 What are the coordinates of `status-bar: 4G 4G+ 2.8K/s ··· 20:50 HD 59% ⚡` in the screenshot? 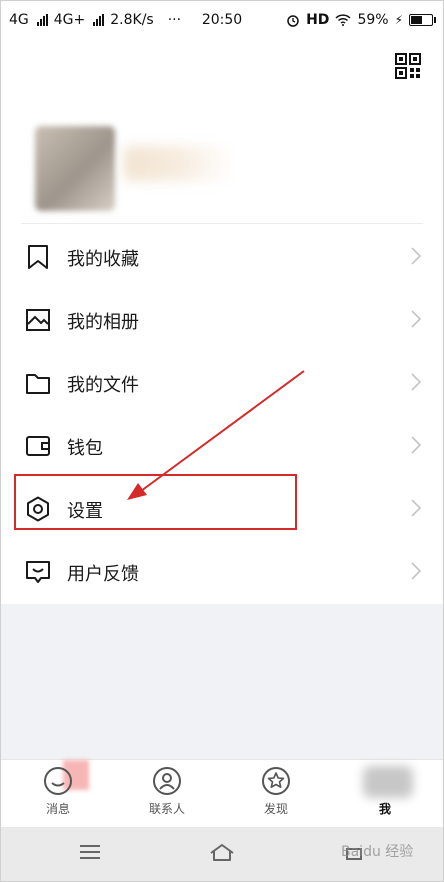 It's located at (222, 21).